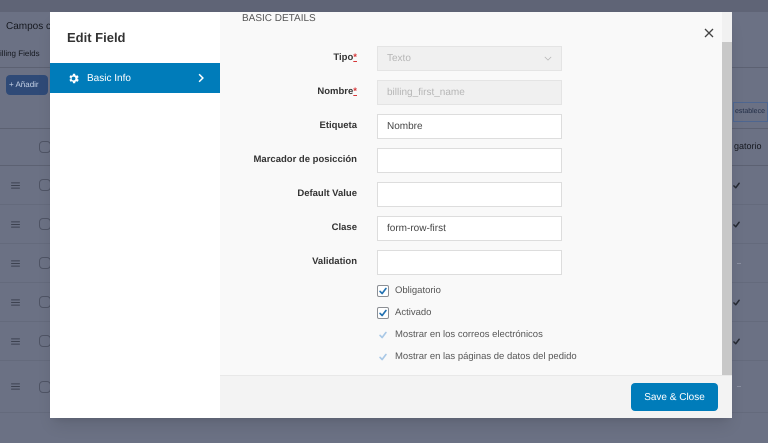  I want to click on scrollbar, so click(727, 193).